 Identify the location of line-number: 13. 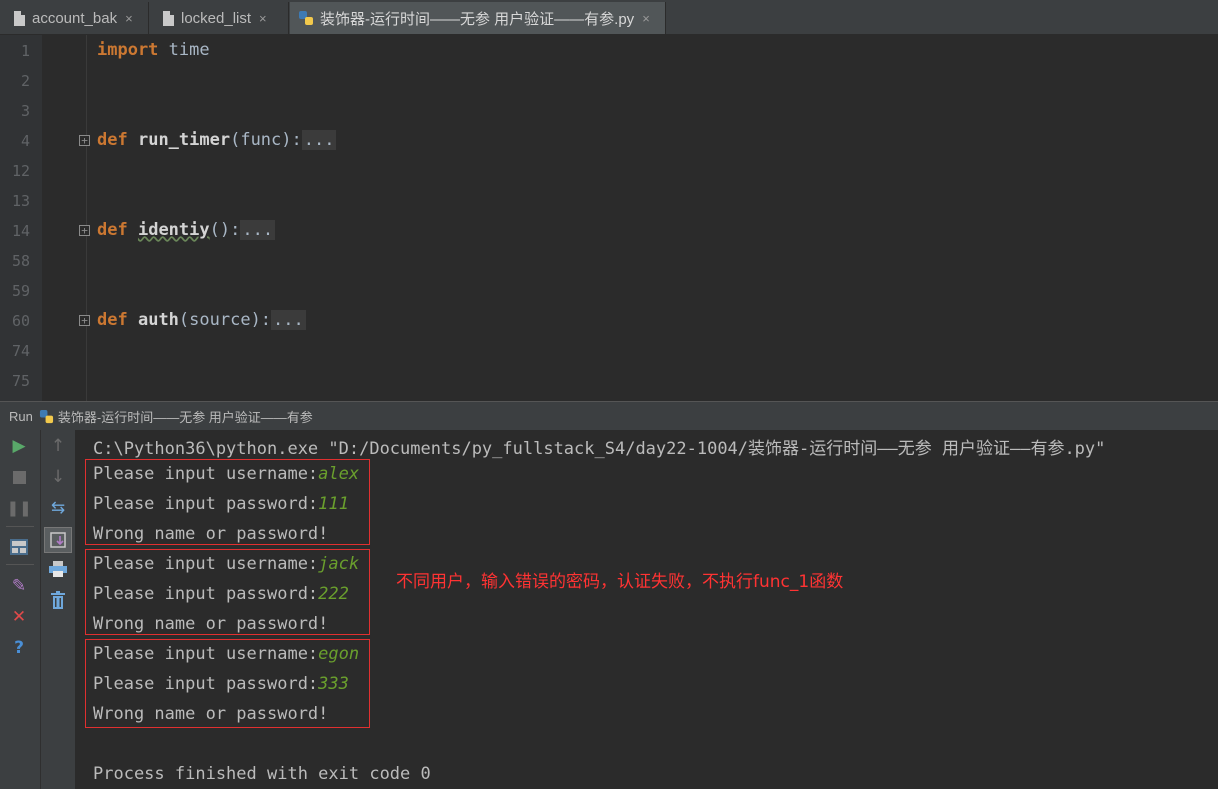
(20, 201).